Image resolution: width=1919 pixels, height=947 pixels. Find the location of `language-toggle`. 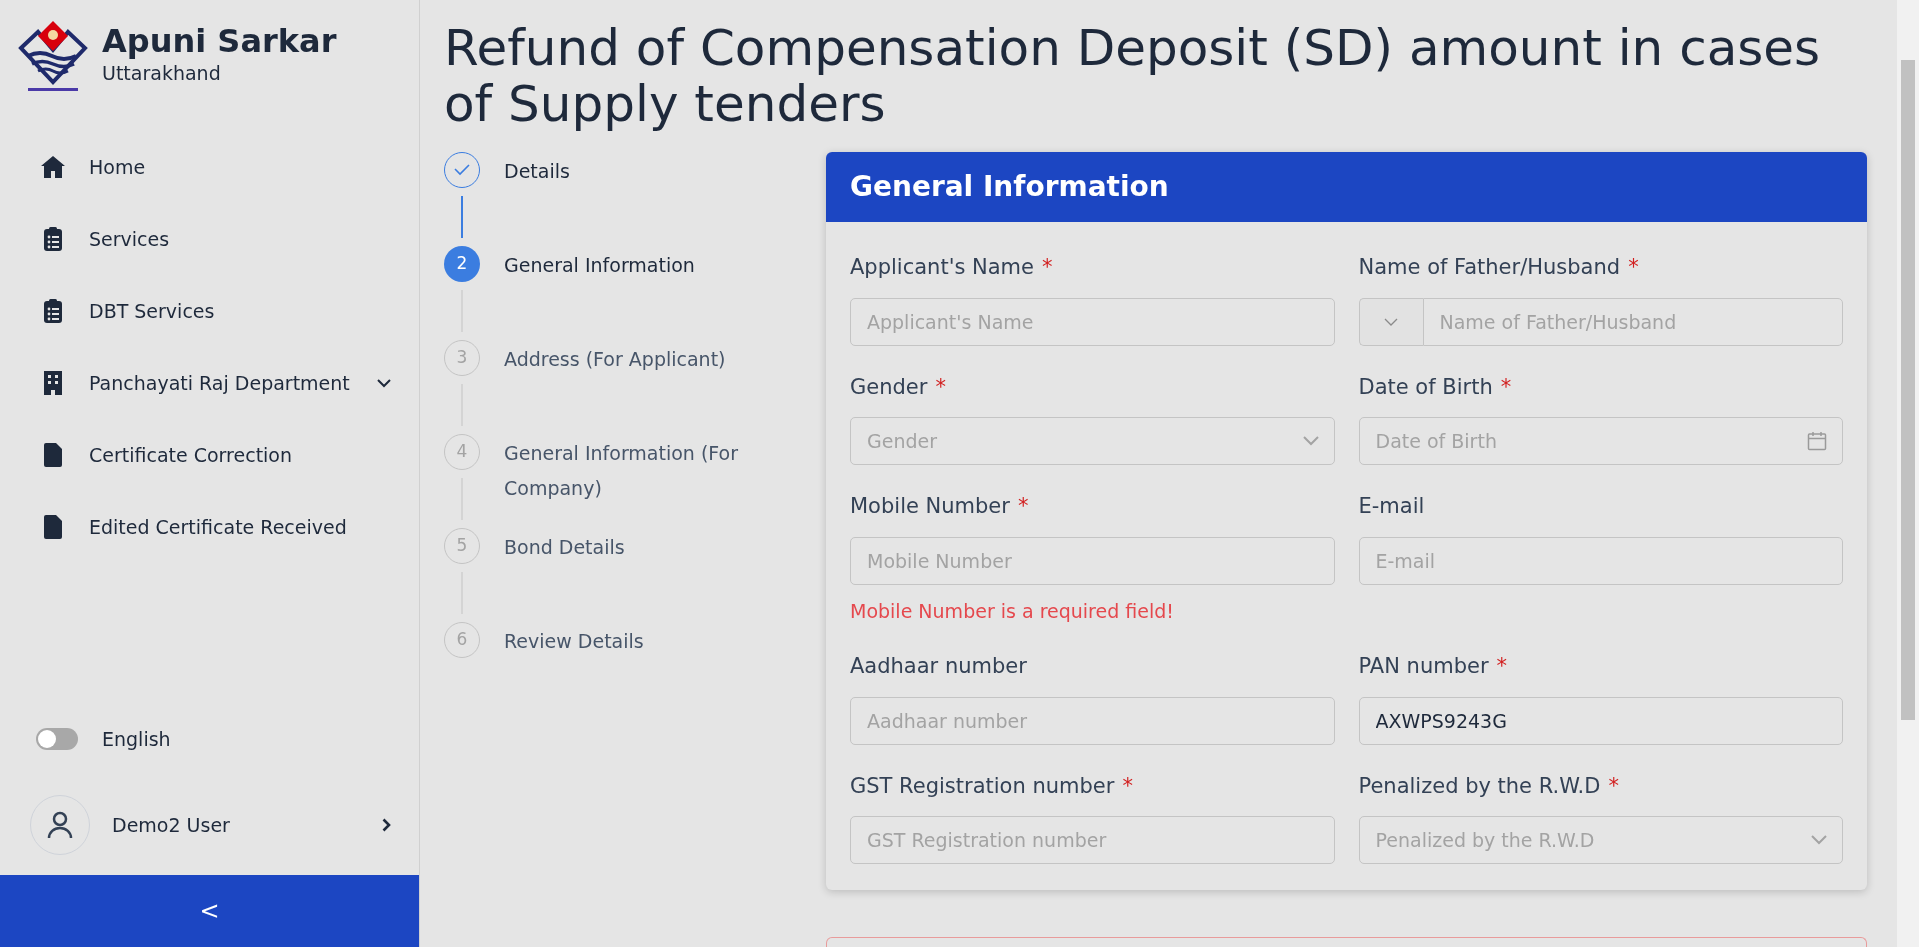

language-toggle is located at coordinates (57, 739).